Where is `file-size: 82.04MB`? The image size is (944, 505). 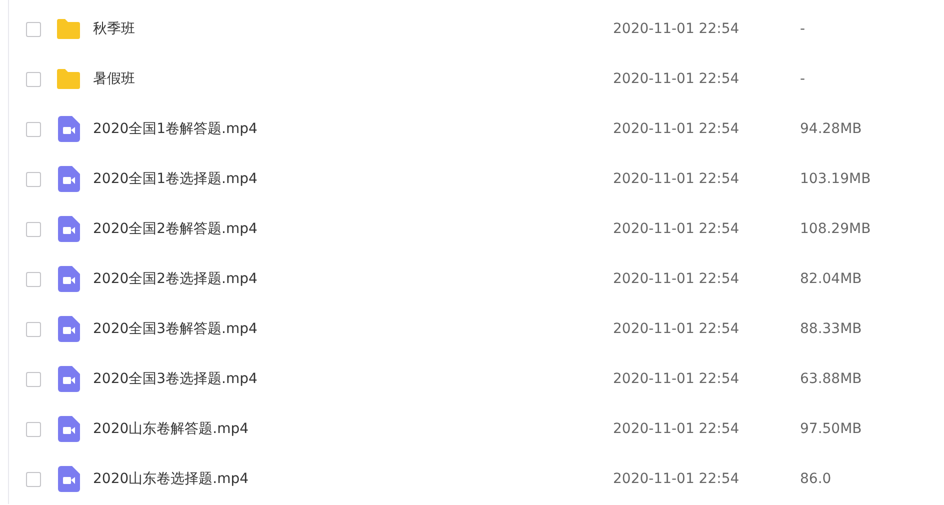
file-size: 82.04MB is located at coordinates (831, 279).